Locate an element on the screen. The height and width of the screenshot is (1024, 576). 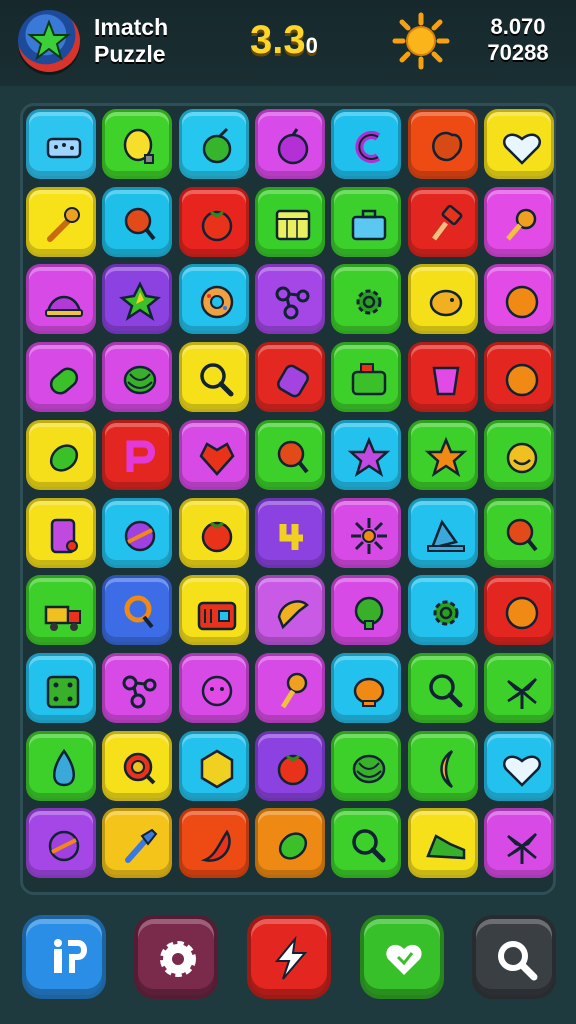
boost-button is located at coordinates (289, 957).